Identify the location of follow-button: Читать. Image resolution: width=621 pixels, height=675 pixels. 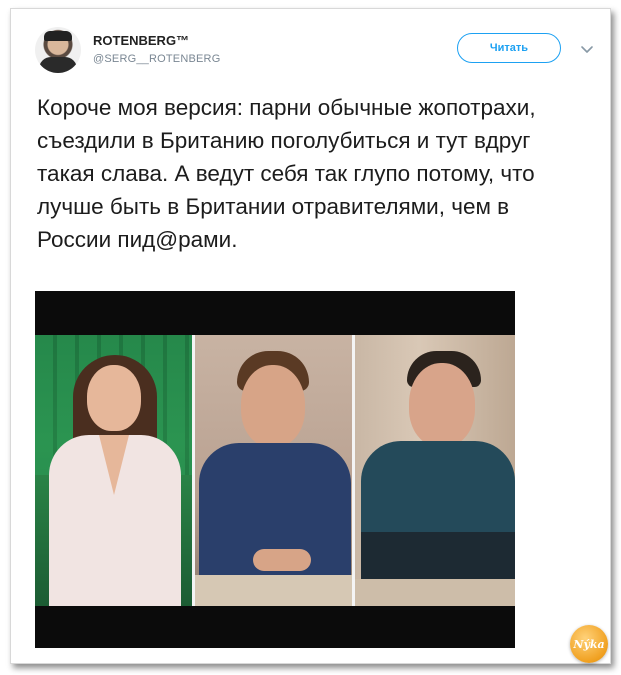
(509, 48).